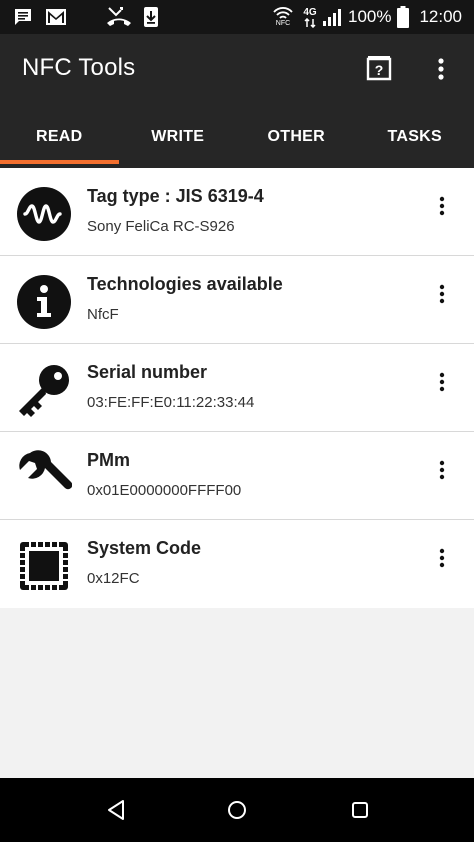 This screenshot has width=474, height=842. What do you see at coordinates (44, 566) in the screenshot?
I see `chip-icon` at bounding box center [44, 566].